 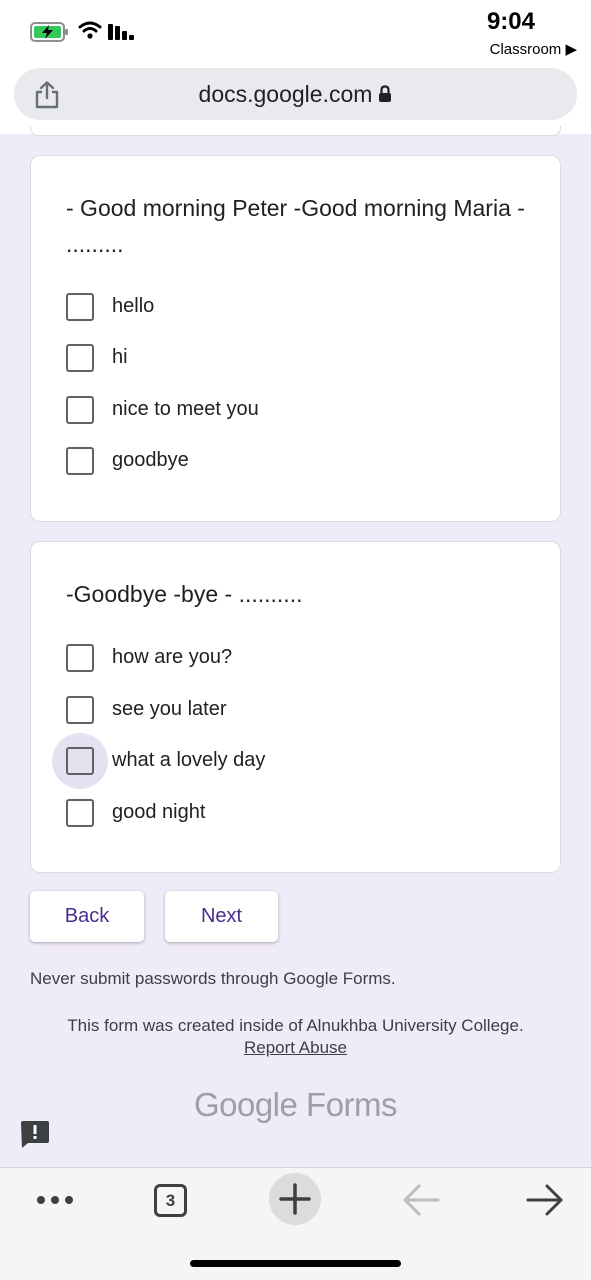 I want to click on new-tab-plus-icon, so click(x=295, y=1199).